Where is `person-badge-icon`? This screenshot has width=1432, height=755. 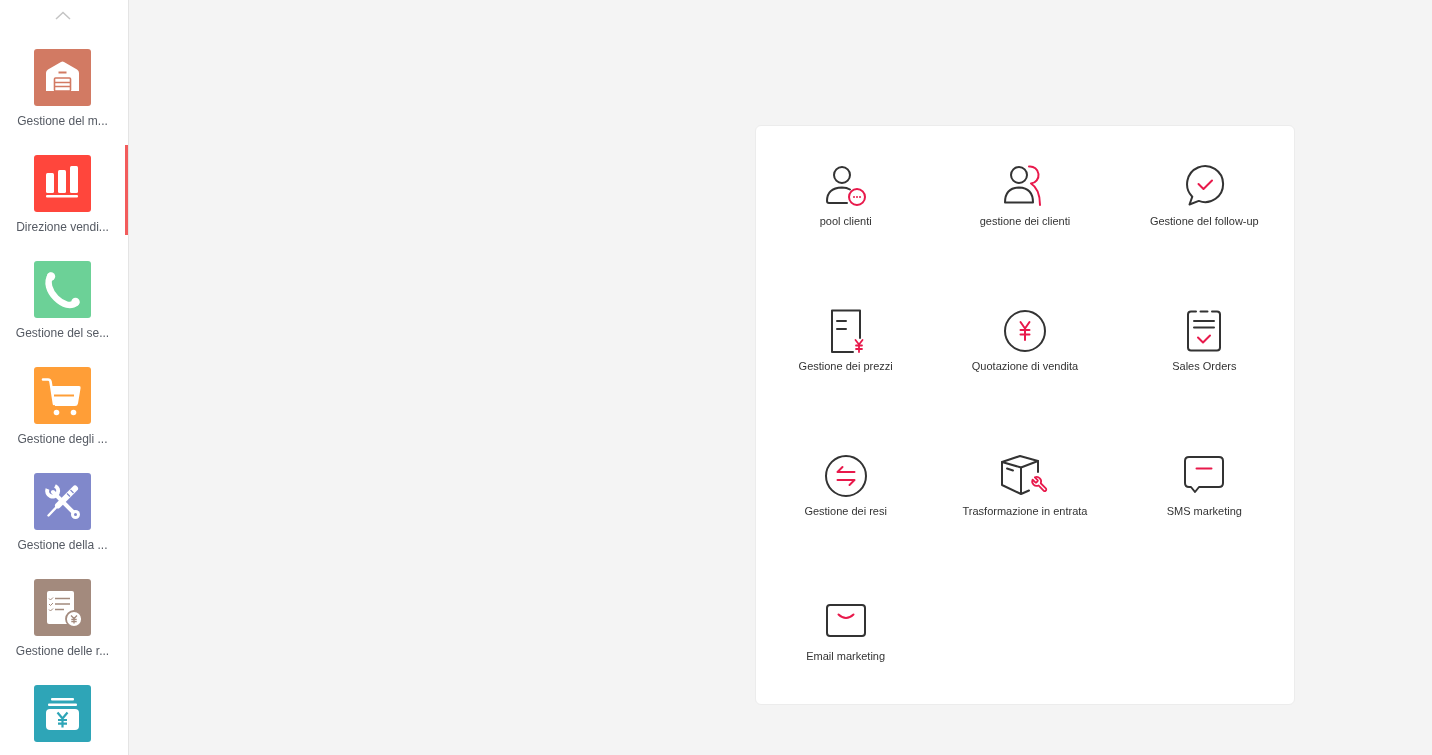 person-badge-icon is located at coordinates (845, 186).